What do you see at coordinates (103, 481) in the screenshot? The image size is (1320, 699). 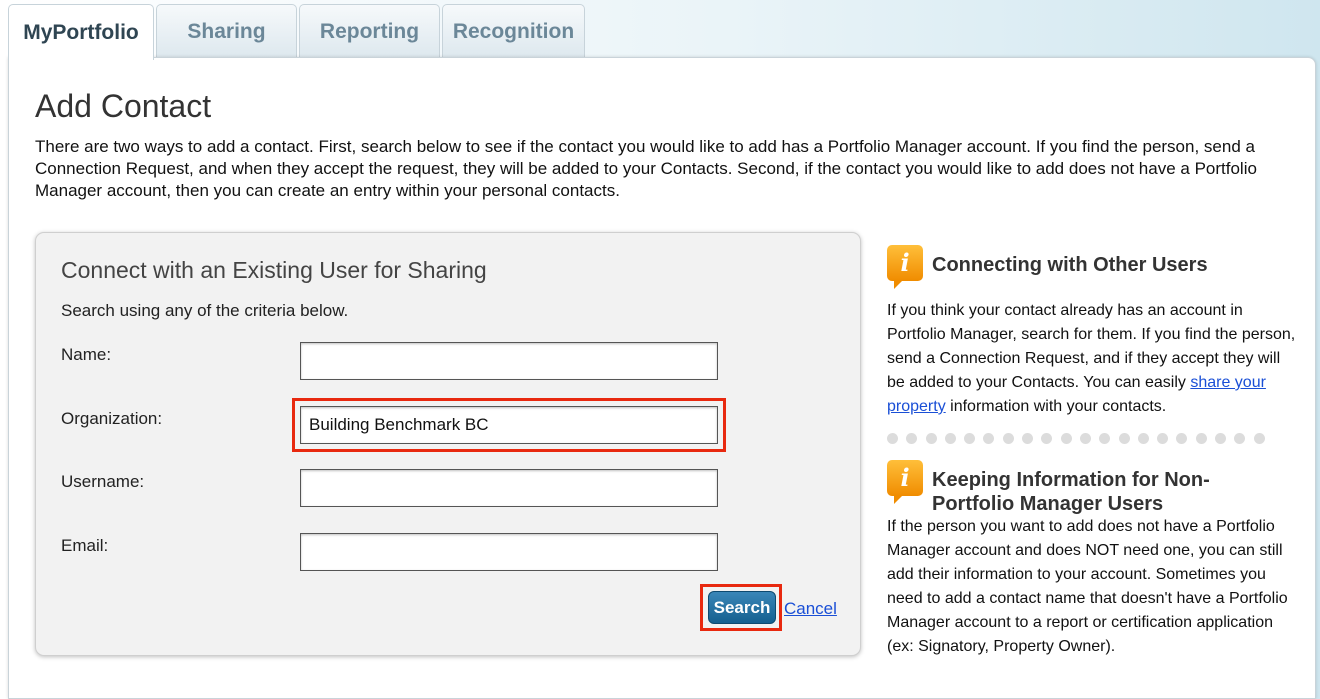 I see `username-label: Username:` at bounding box center [103, 481].